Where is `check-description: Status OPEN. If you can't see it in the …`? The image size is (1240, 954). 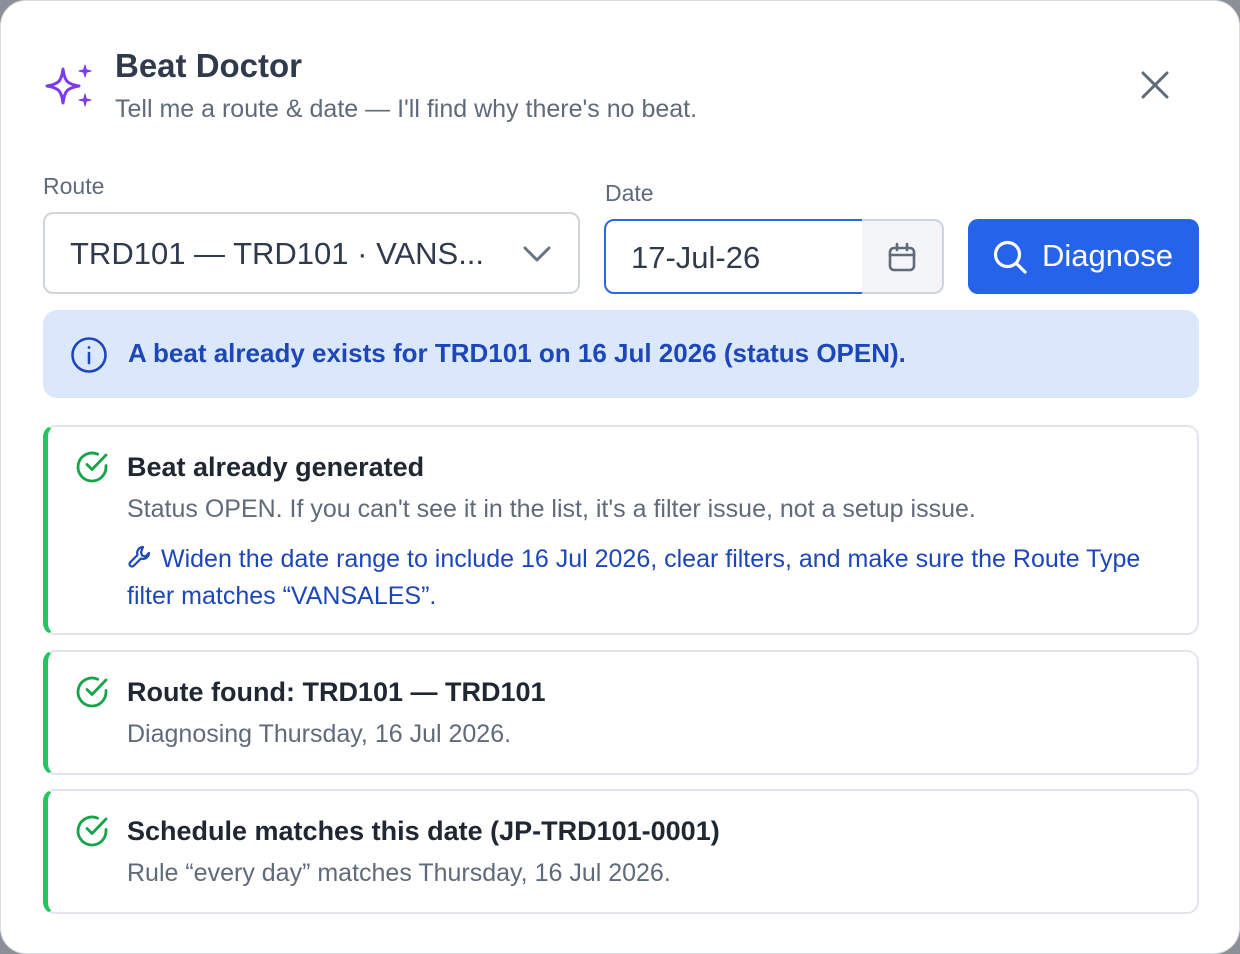 check-description: Status OPEN. If you can't see it in the … is located at coordinates (551, 509).